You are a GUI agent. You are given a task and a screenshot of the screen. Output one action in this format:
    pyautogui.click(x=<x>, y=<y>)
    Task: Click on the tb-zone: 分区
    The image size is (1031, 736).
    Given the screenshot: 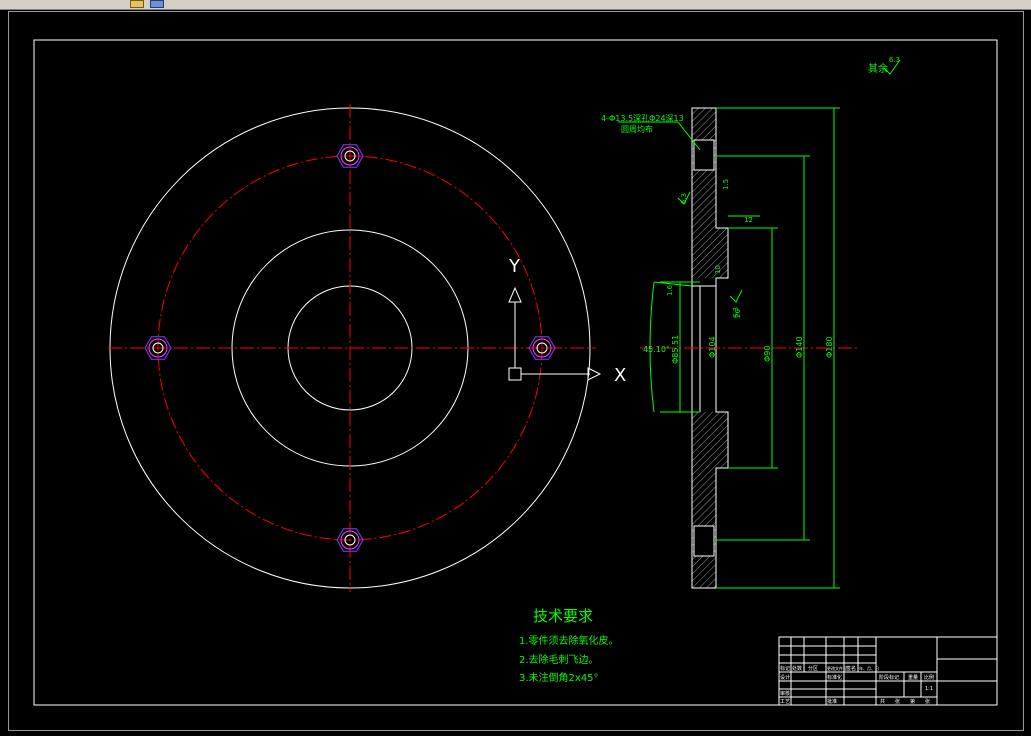 What is the action you would take?
    pyautogui.click(x=813, y=668)
    